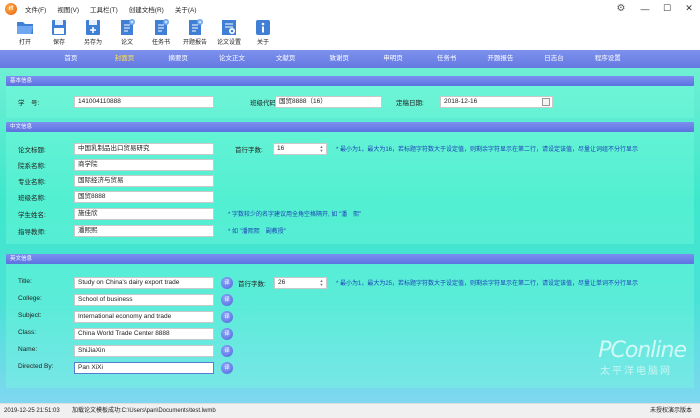  I want to click on minimize-button: —, so click(645, 9).